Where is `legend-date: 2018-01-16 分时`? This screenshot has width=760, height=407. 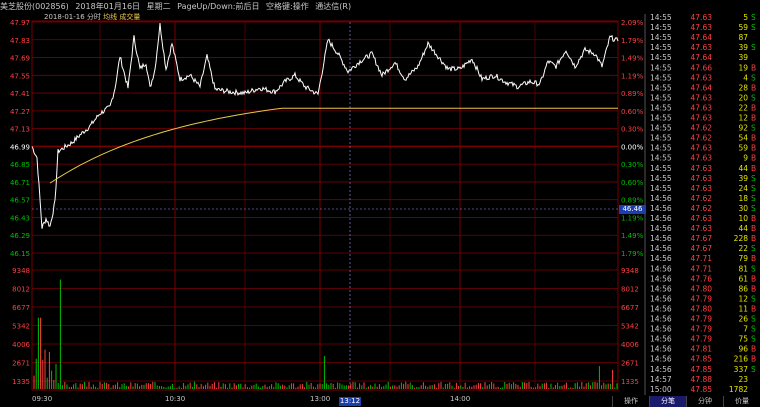 legend-date: 2018-01-16 分时 is located at coordinates (72, 17).